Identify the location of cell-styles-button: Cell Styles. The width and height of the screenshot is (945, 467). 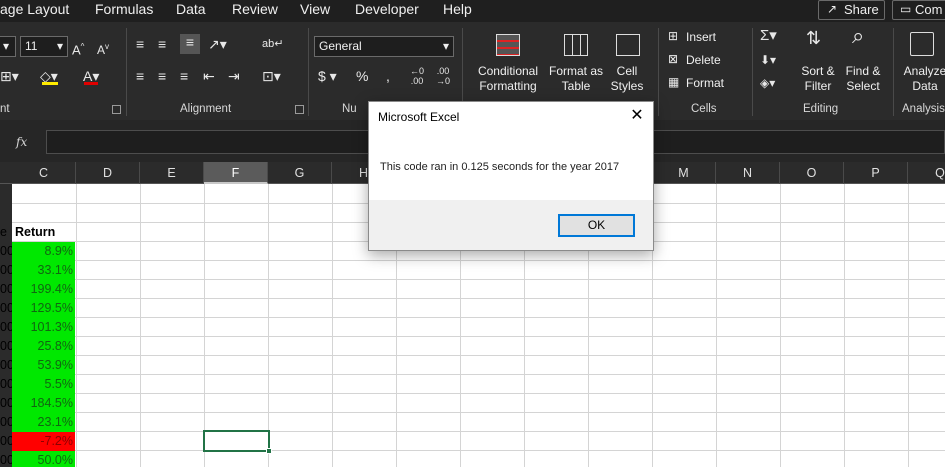
(627, 63).